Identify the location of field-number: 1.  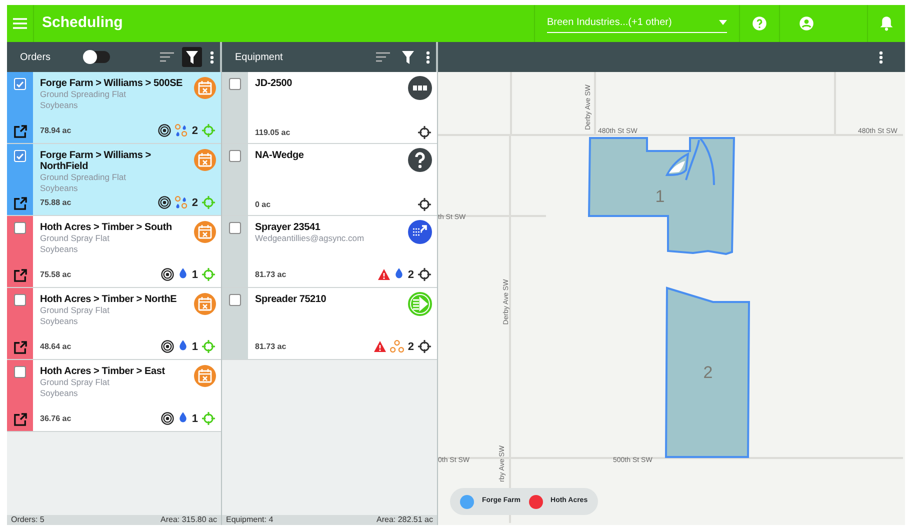
(660, 196).